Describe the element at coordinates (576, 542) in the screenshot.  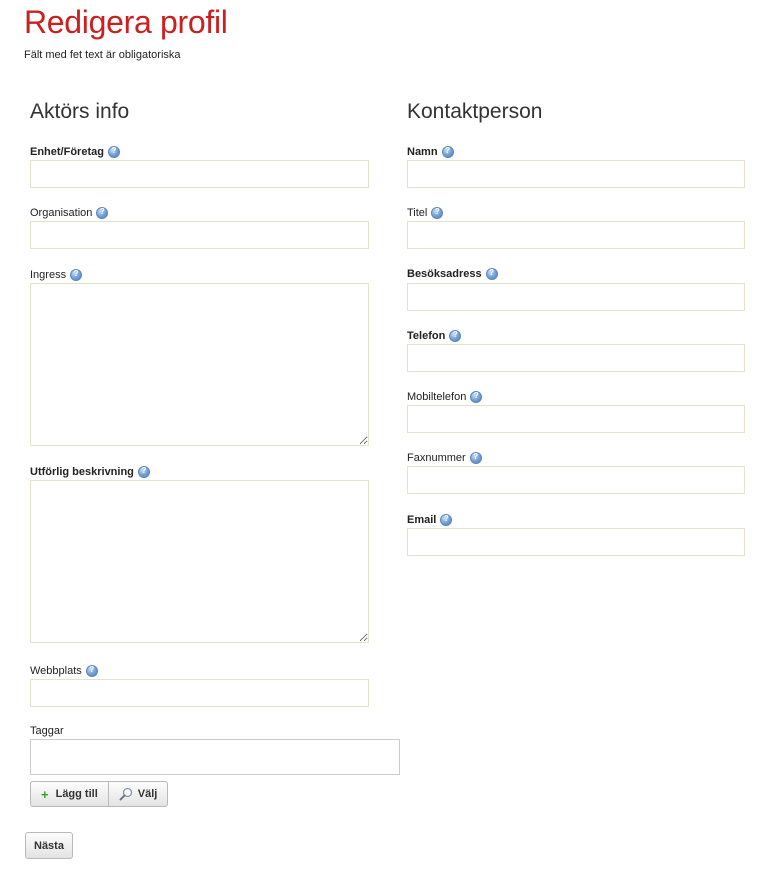
I see `email-input` at that location.